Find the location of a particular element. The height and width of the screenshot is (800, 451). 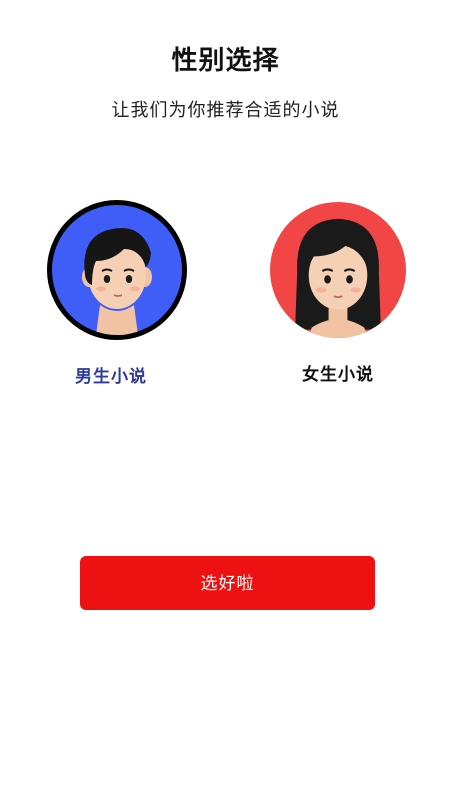

female-novel-option: 女生小说 is located at coordinates (338, 292).